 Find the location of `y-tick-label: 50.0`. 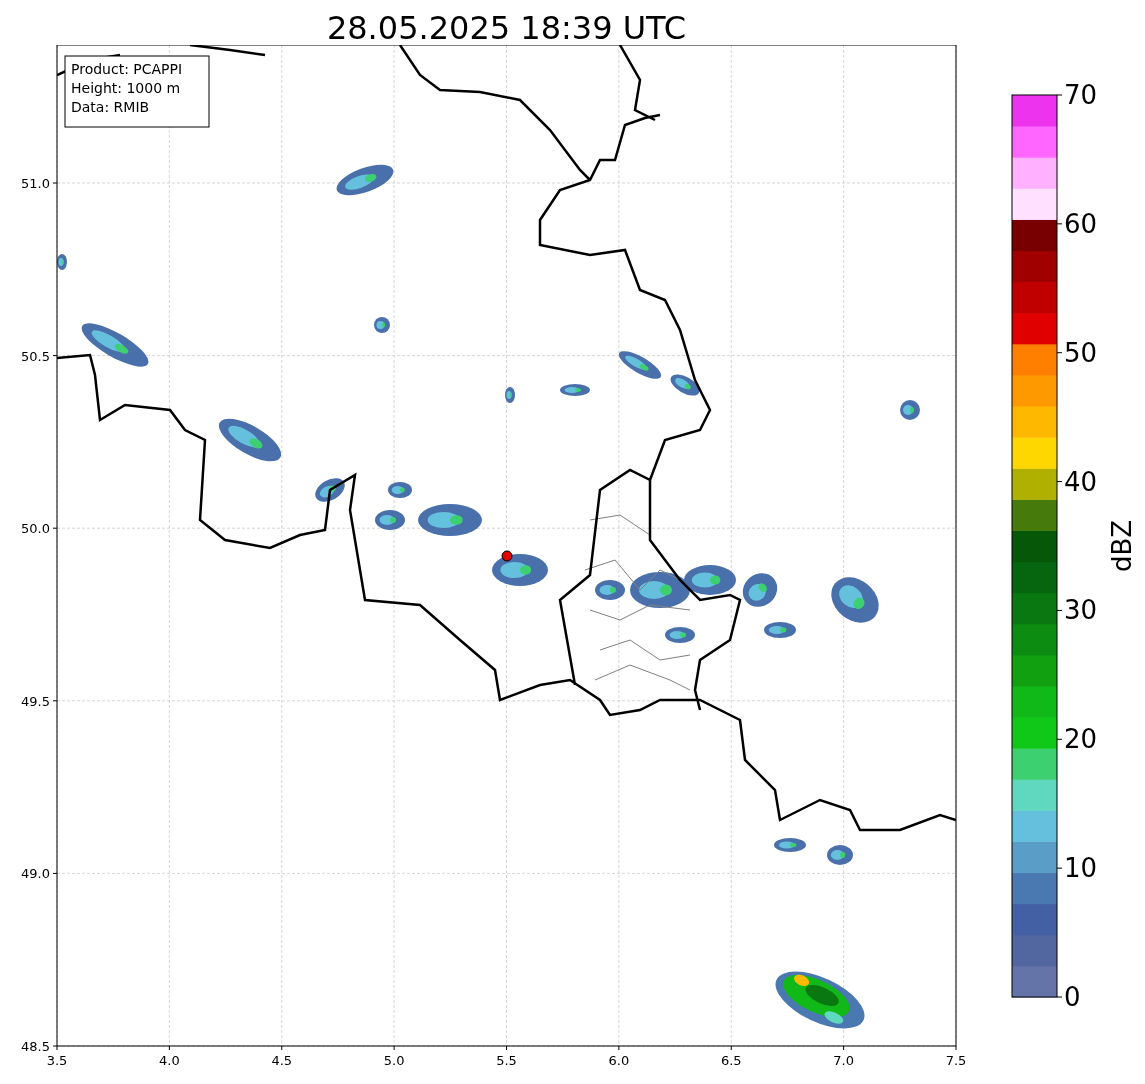

y-tick-label: 50.0 is located at coordinates (35, 529).